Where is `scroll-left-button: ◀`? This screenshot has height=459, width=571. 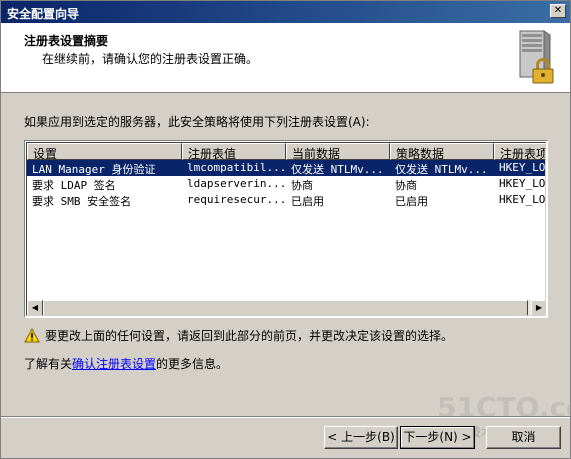
scroll-left-button: ◀ is located at coordinates (35, 307).